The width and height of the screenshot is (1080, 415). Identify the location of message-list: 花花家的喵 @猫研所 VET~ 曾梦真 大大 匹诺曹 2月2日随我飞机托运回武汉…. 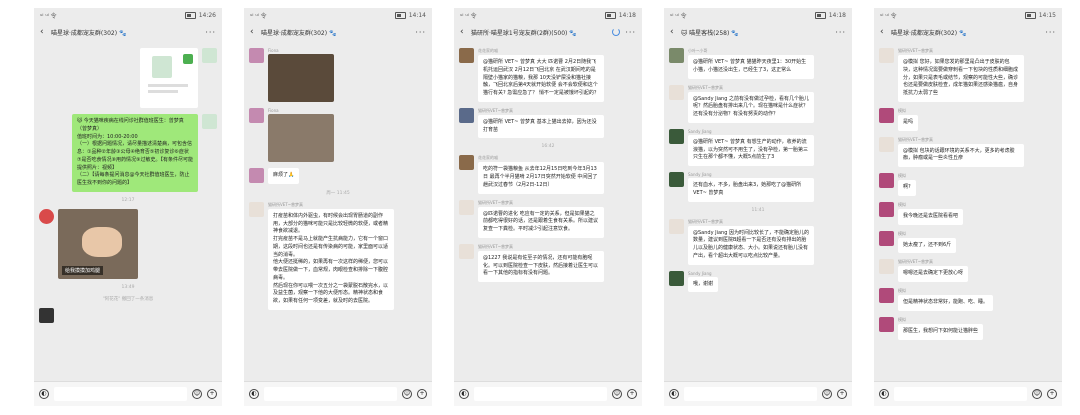
(548, 212).